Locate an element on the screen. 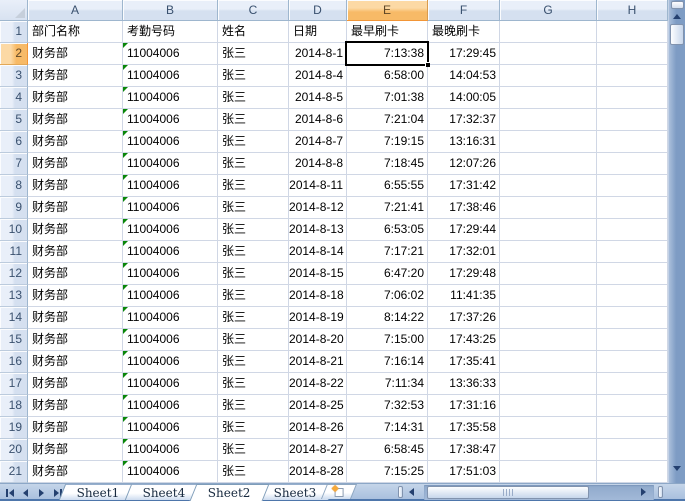  row-header-18: 18 is located at coordinates (14, 406).